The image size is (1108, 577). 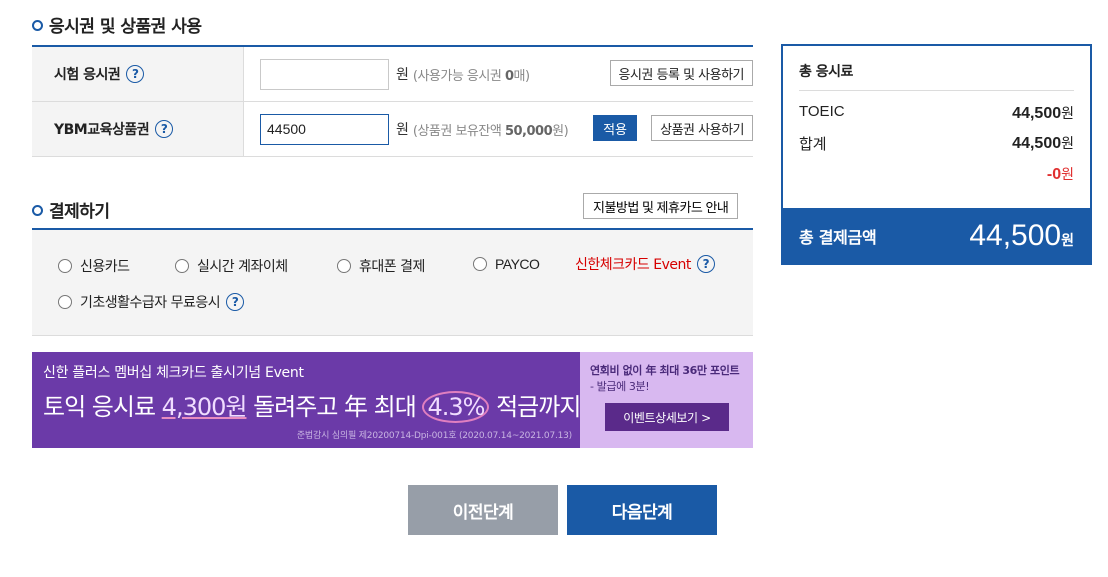 I want to click on banner-headline-pre: 토익 응시료, so click(x=102, y=407).